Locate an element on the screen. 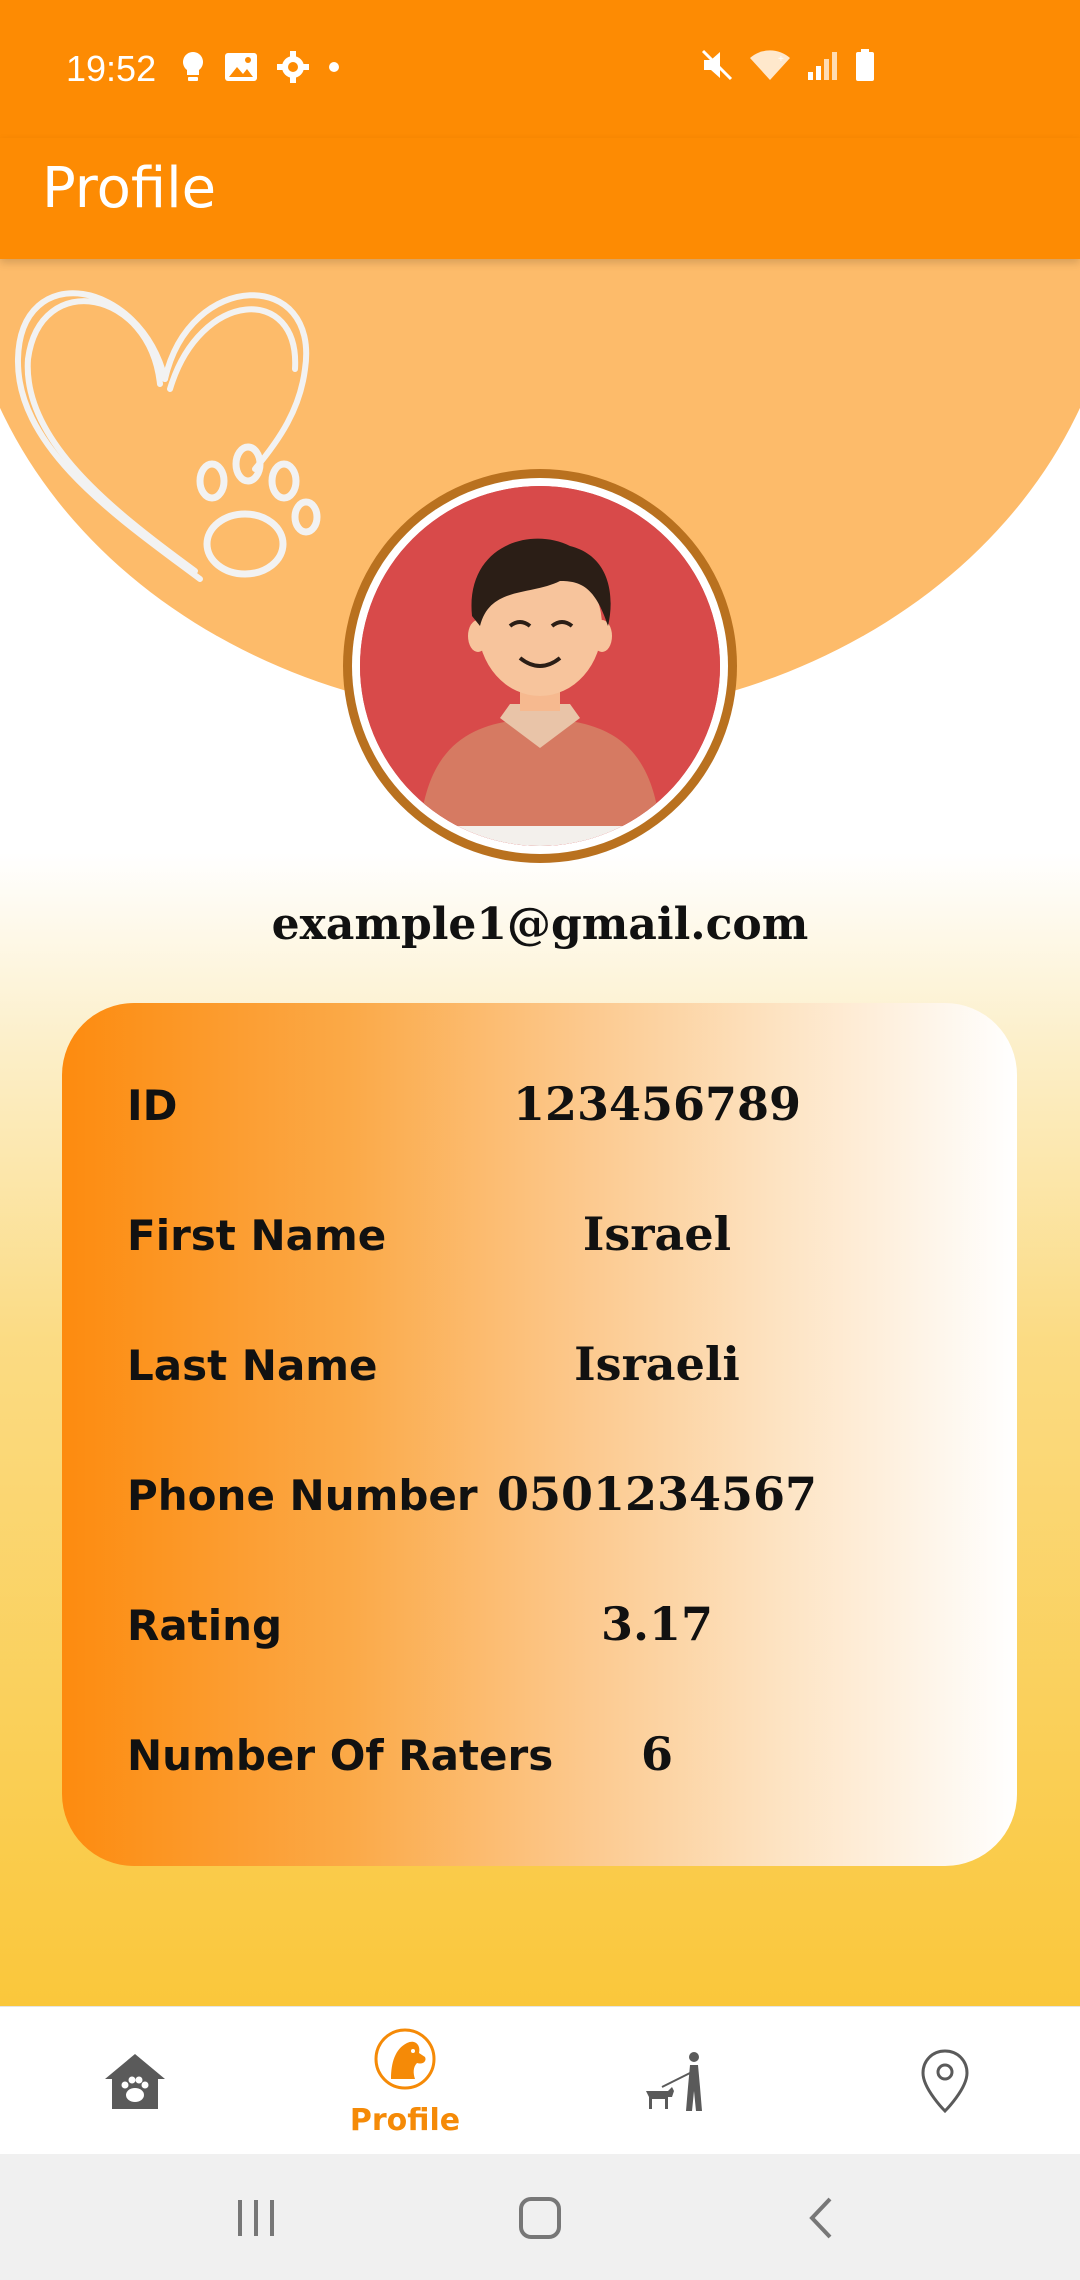 This screenshot has height=2280, width=1080. nav-item-walks is located at coordinates (675, 2081).